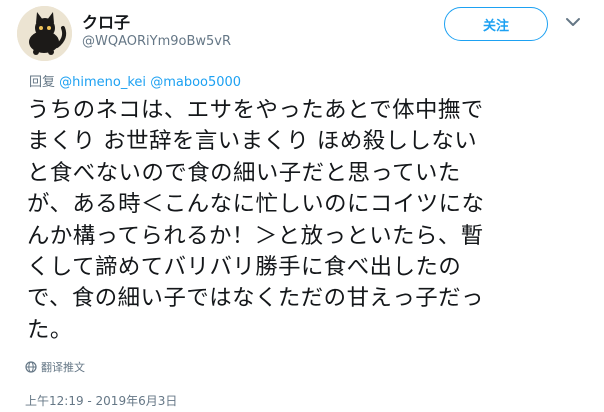  I want to click on tweet-line: んか構ってられるか！＞と放っといたら、暫, so click(255, 235).